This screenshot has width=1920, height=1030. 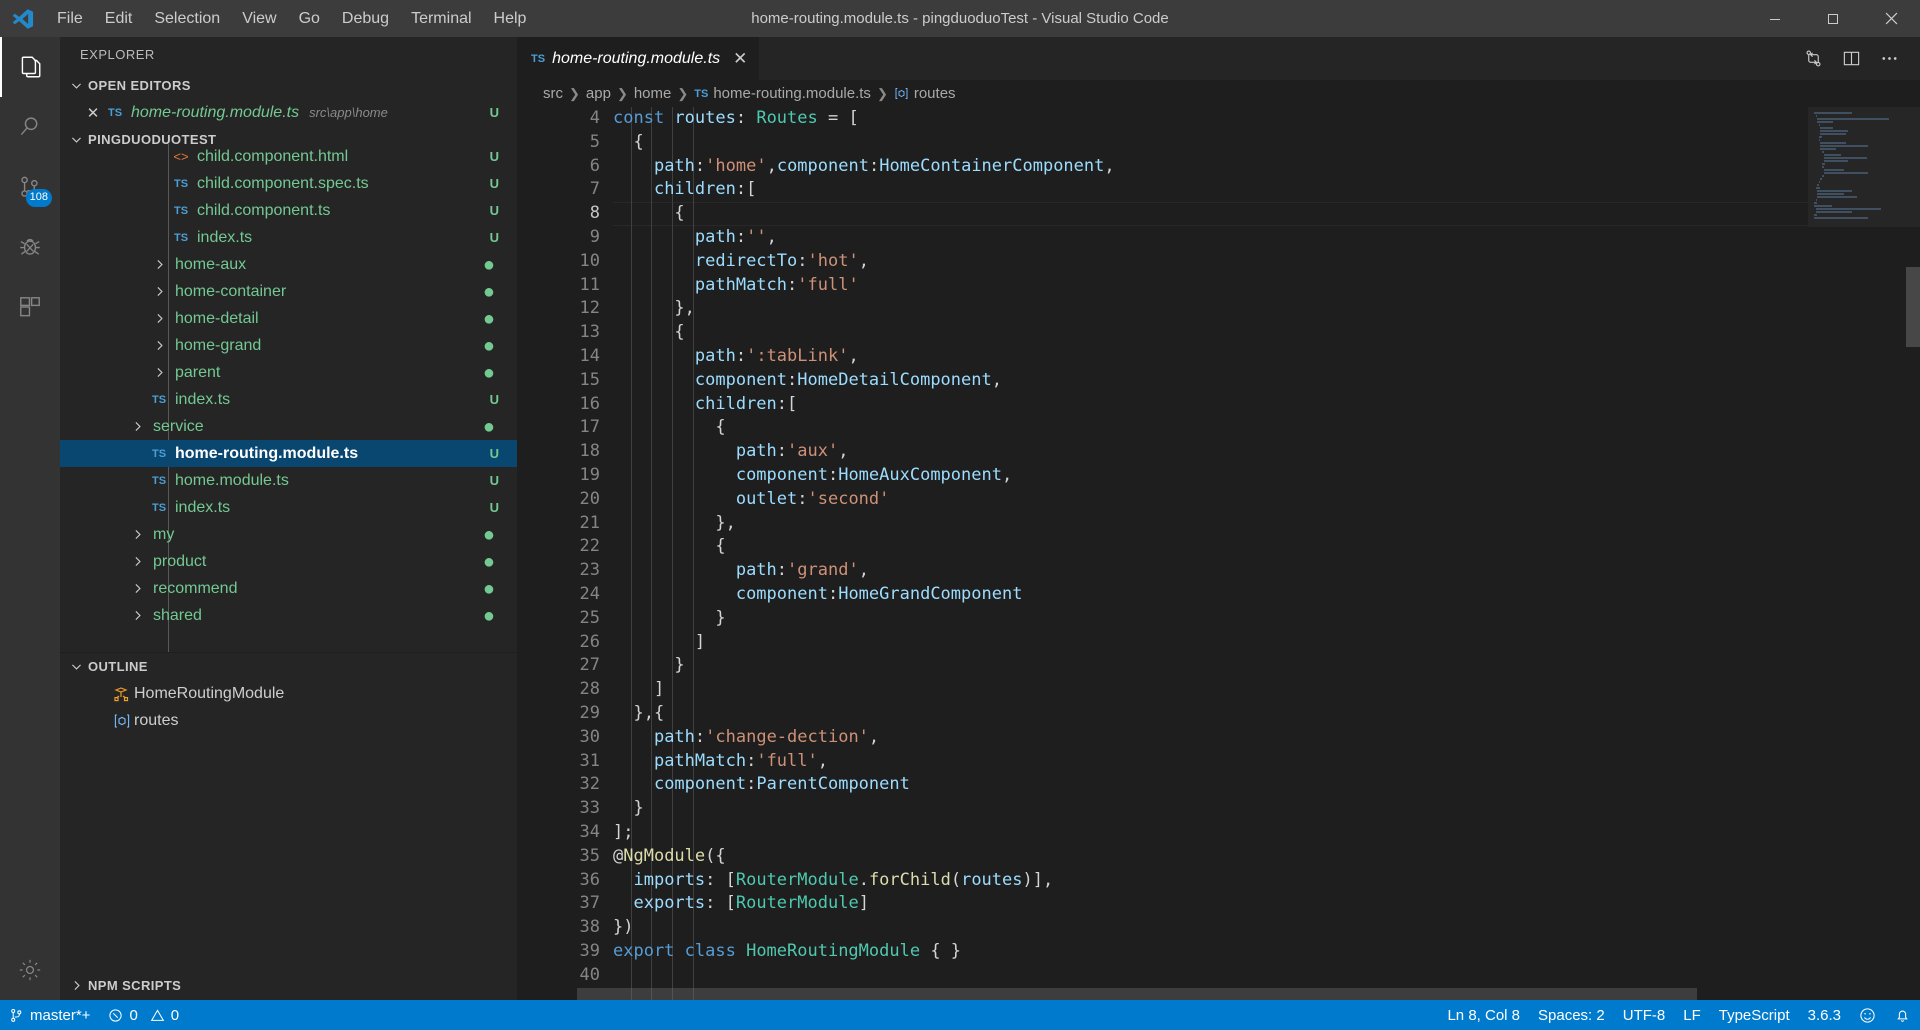 I want to click on tree-folder: recommend ●, so click(x=288, y=588).